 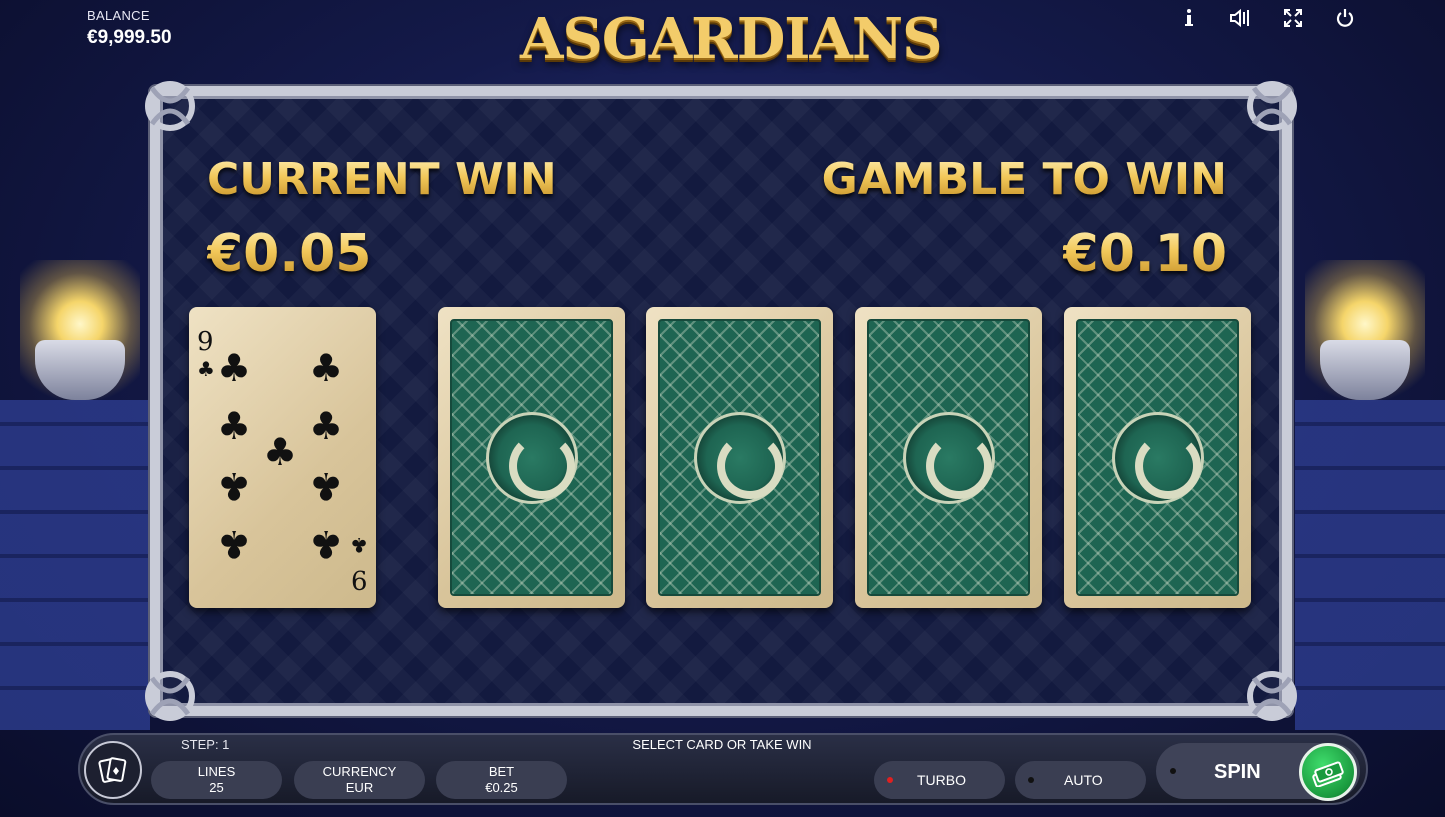 I want to click on gamble-cards-button, so click(x=113, y=770).